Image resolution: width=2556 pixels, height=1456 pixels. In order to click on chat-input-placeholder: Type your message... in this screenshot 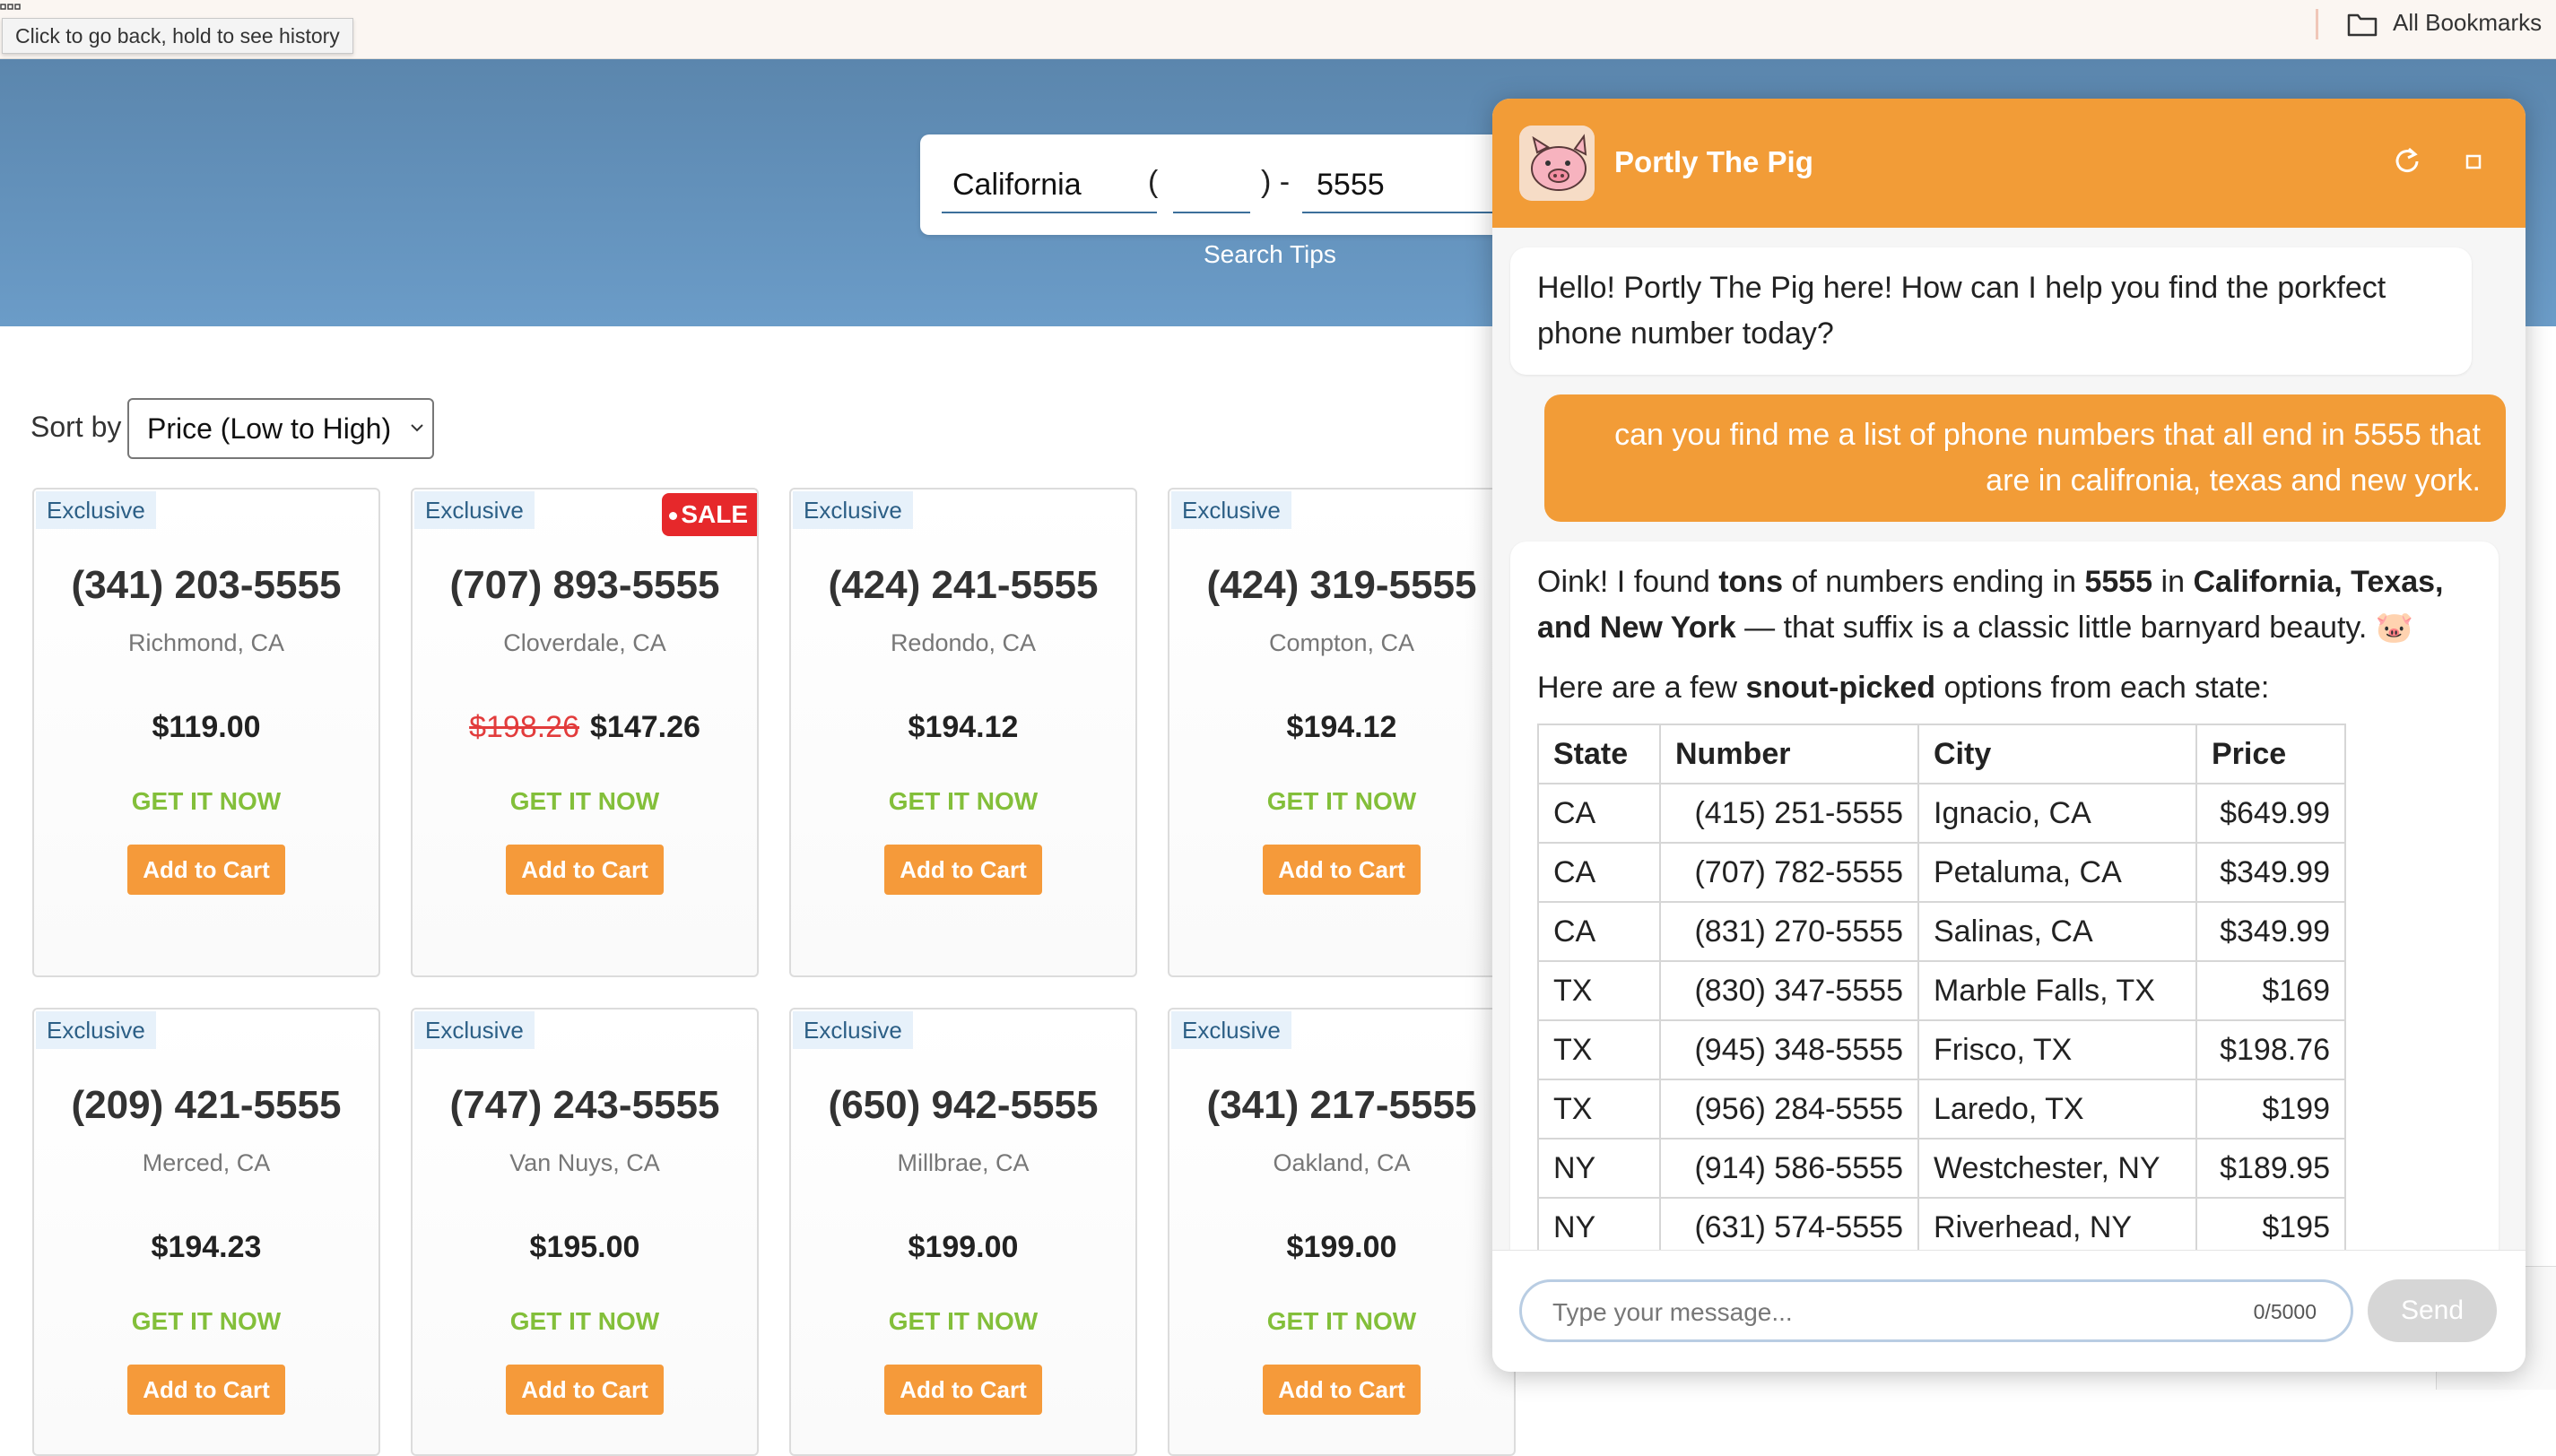, I will do `click(1672, 1312)`.